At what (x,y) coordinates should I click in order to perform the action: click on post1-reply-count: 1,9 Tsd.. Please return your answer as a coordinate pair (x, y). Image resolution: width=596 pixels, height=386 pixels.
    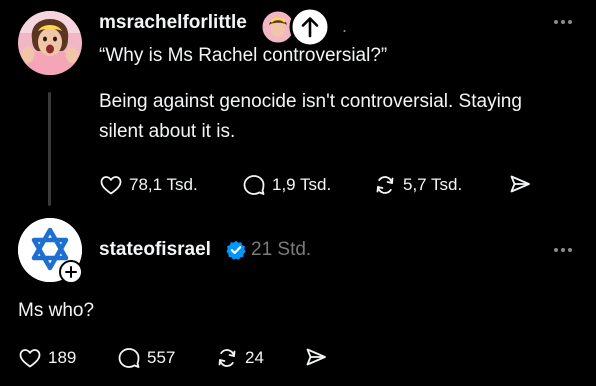
    Looking at the image, I should click on (302, 184).